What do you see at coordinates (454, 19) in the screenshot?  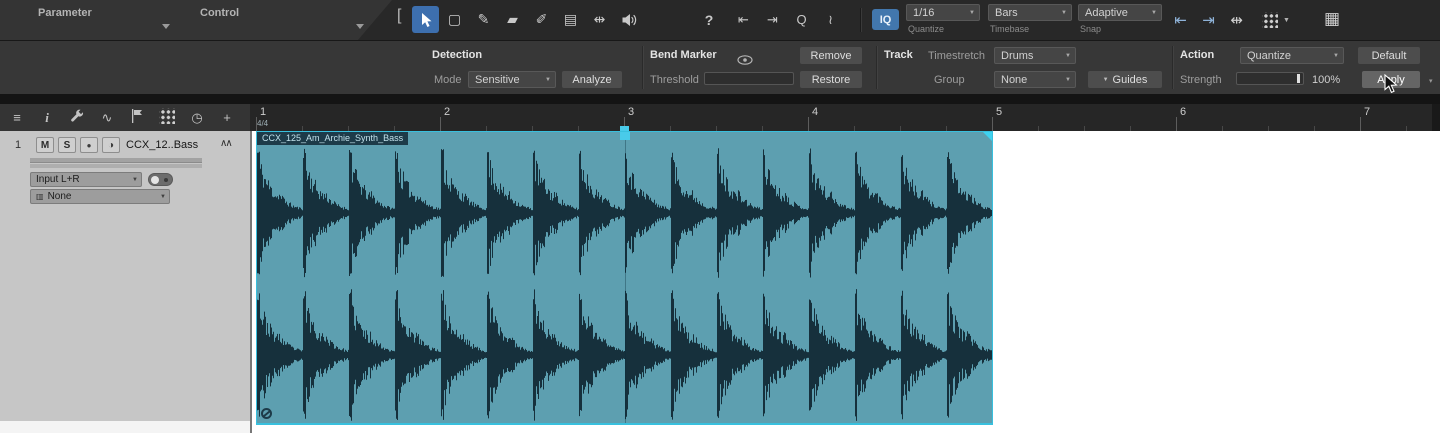 I see `range-select-tool: ▢` at bounding box center [454, 19].